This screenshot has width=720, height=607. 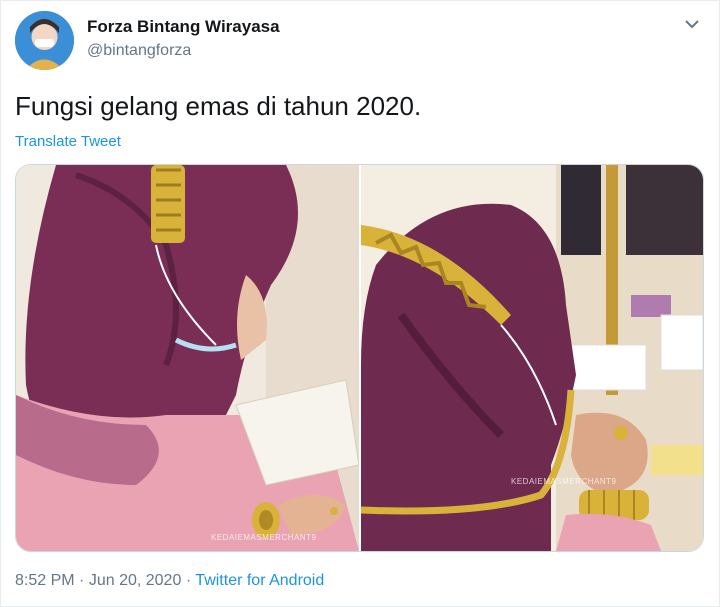 What do you see at coordinates (68, 141) in the screenshot?
I see `translate-tweet-link: Translate Tweet` at bounding box center [68, 141].